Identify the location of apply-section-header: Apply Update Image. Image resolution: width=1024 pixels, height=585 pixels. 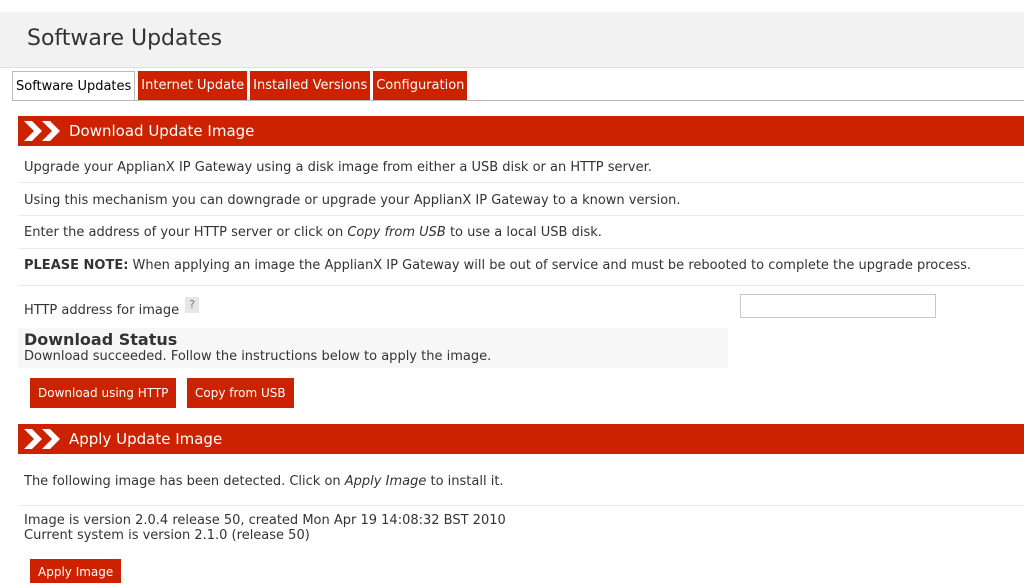
(521, 439).